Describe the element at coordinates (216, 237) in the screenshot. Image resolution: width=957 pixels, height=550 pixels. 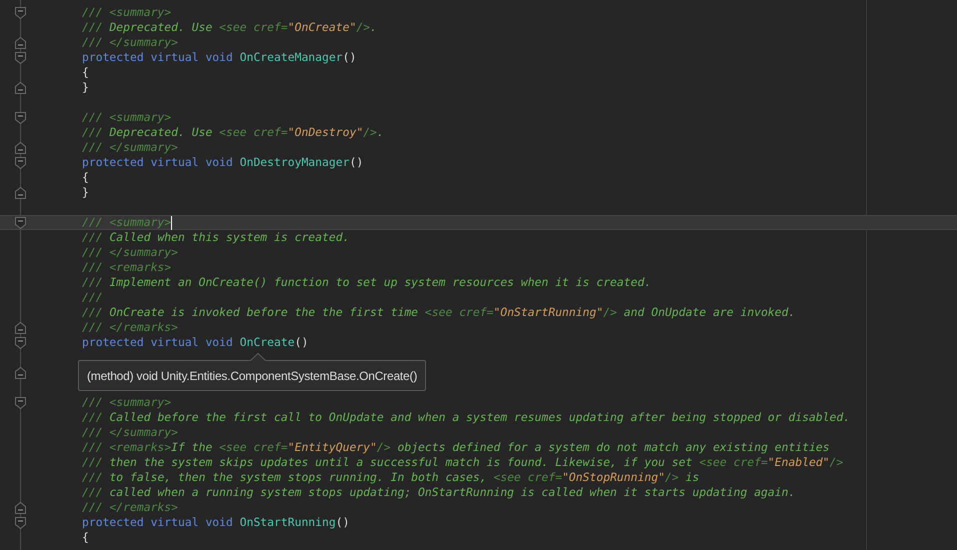
I see `code-line: /// Called when this system is created.` at that location.